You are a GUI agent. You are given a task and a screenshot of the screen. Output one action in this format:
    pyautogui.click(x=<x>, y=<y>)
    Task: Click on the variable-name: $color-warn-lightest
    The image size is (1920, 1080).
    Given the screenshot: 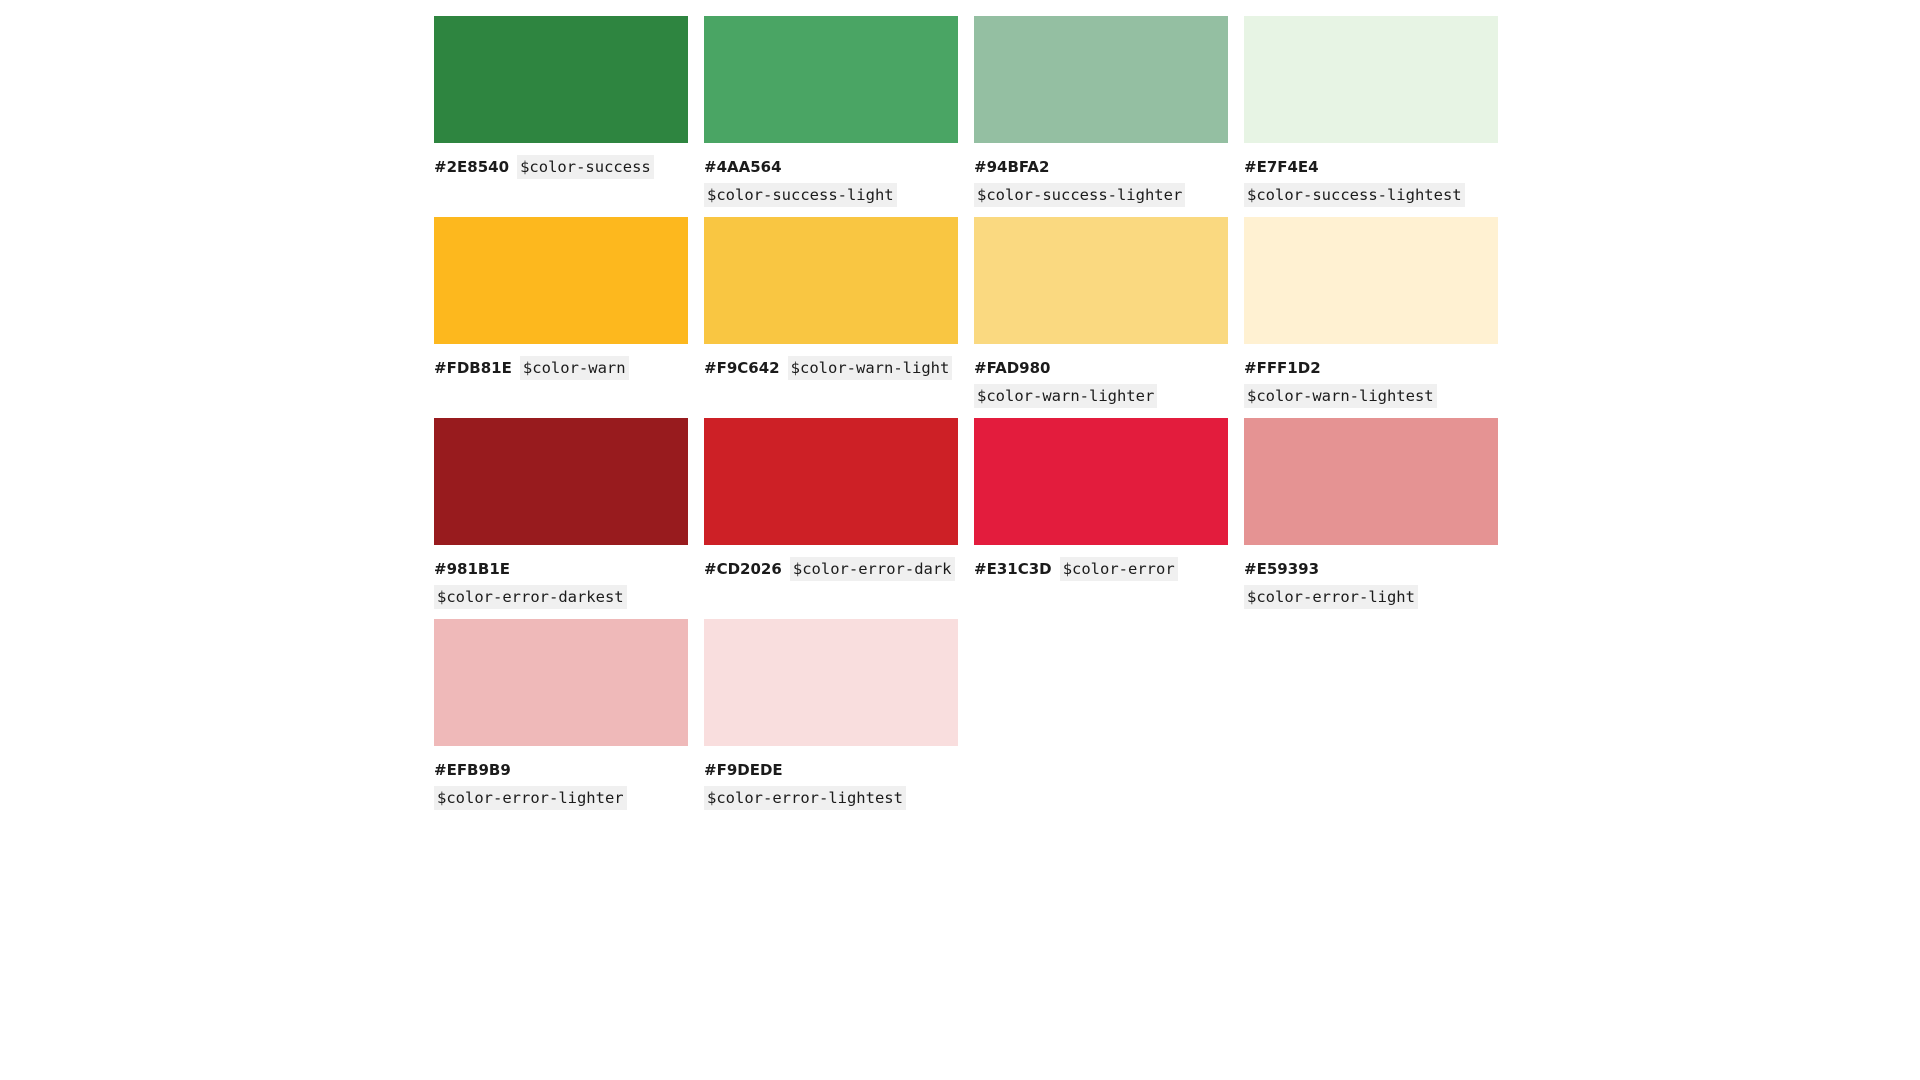 What is the action you would take?
    pyautogui.click(x=1340, y=396)
    